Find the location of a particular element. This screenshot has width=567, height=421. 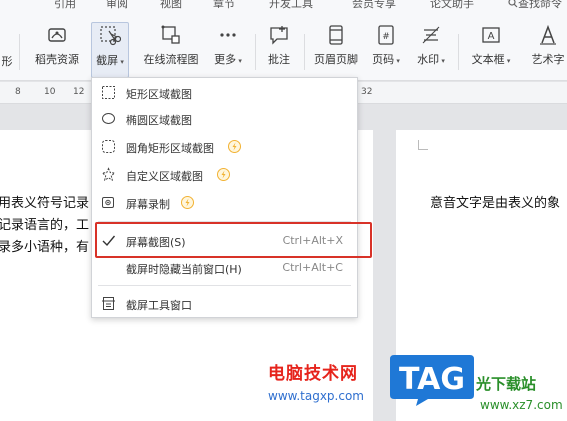

tab-review: 审阅 is located at coordinates (117, 5).